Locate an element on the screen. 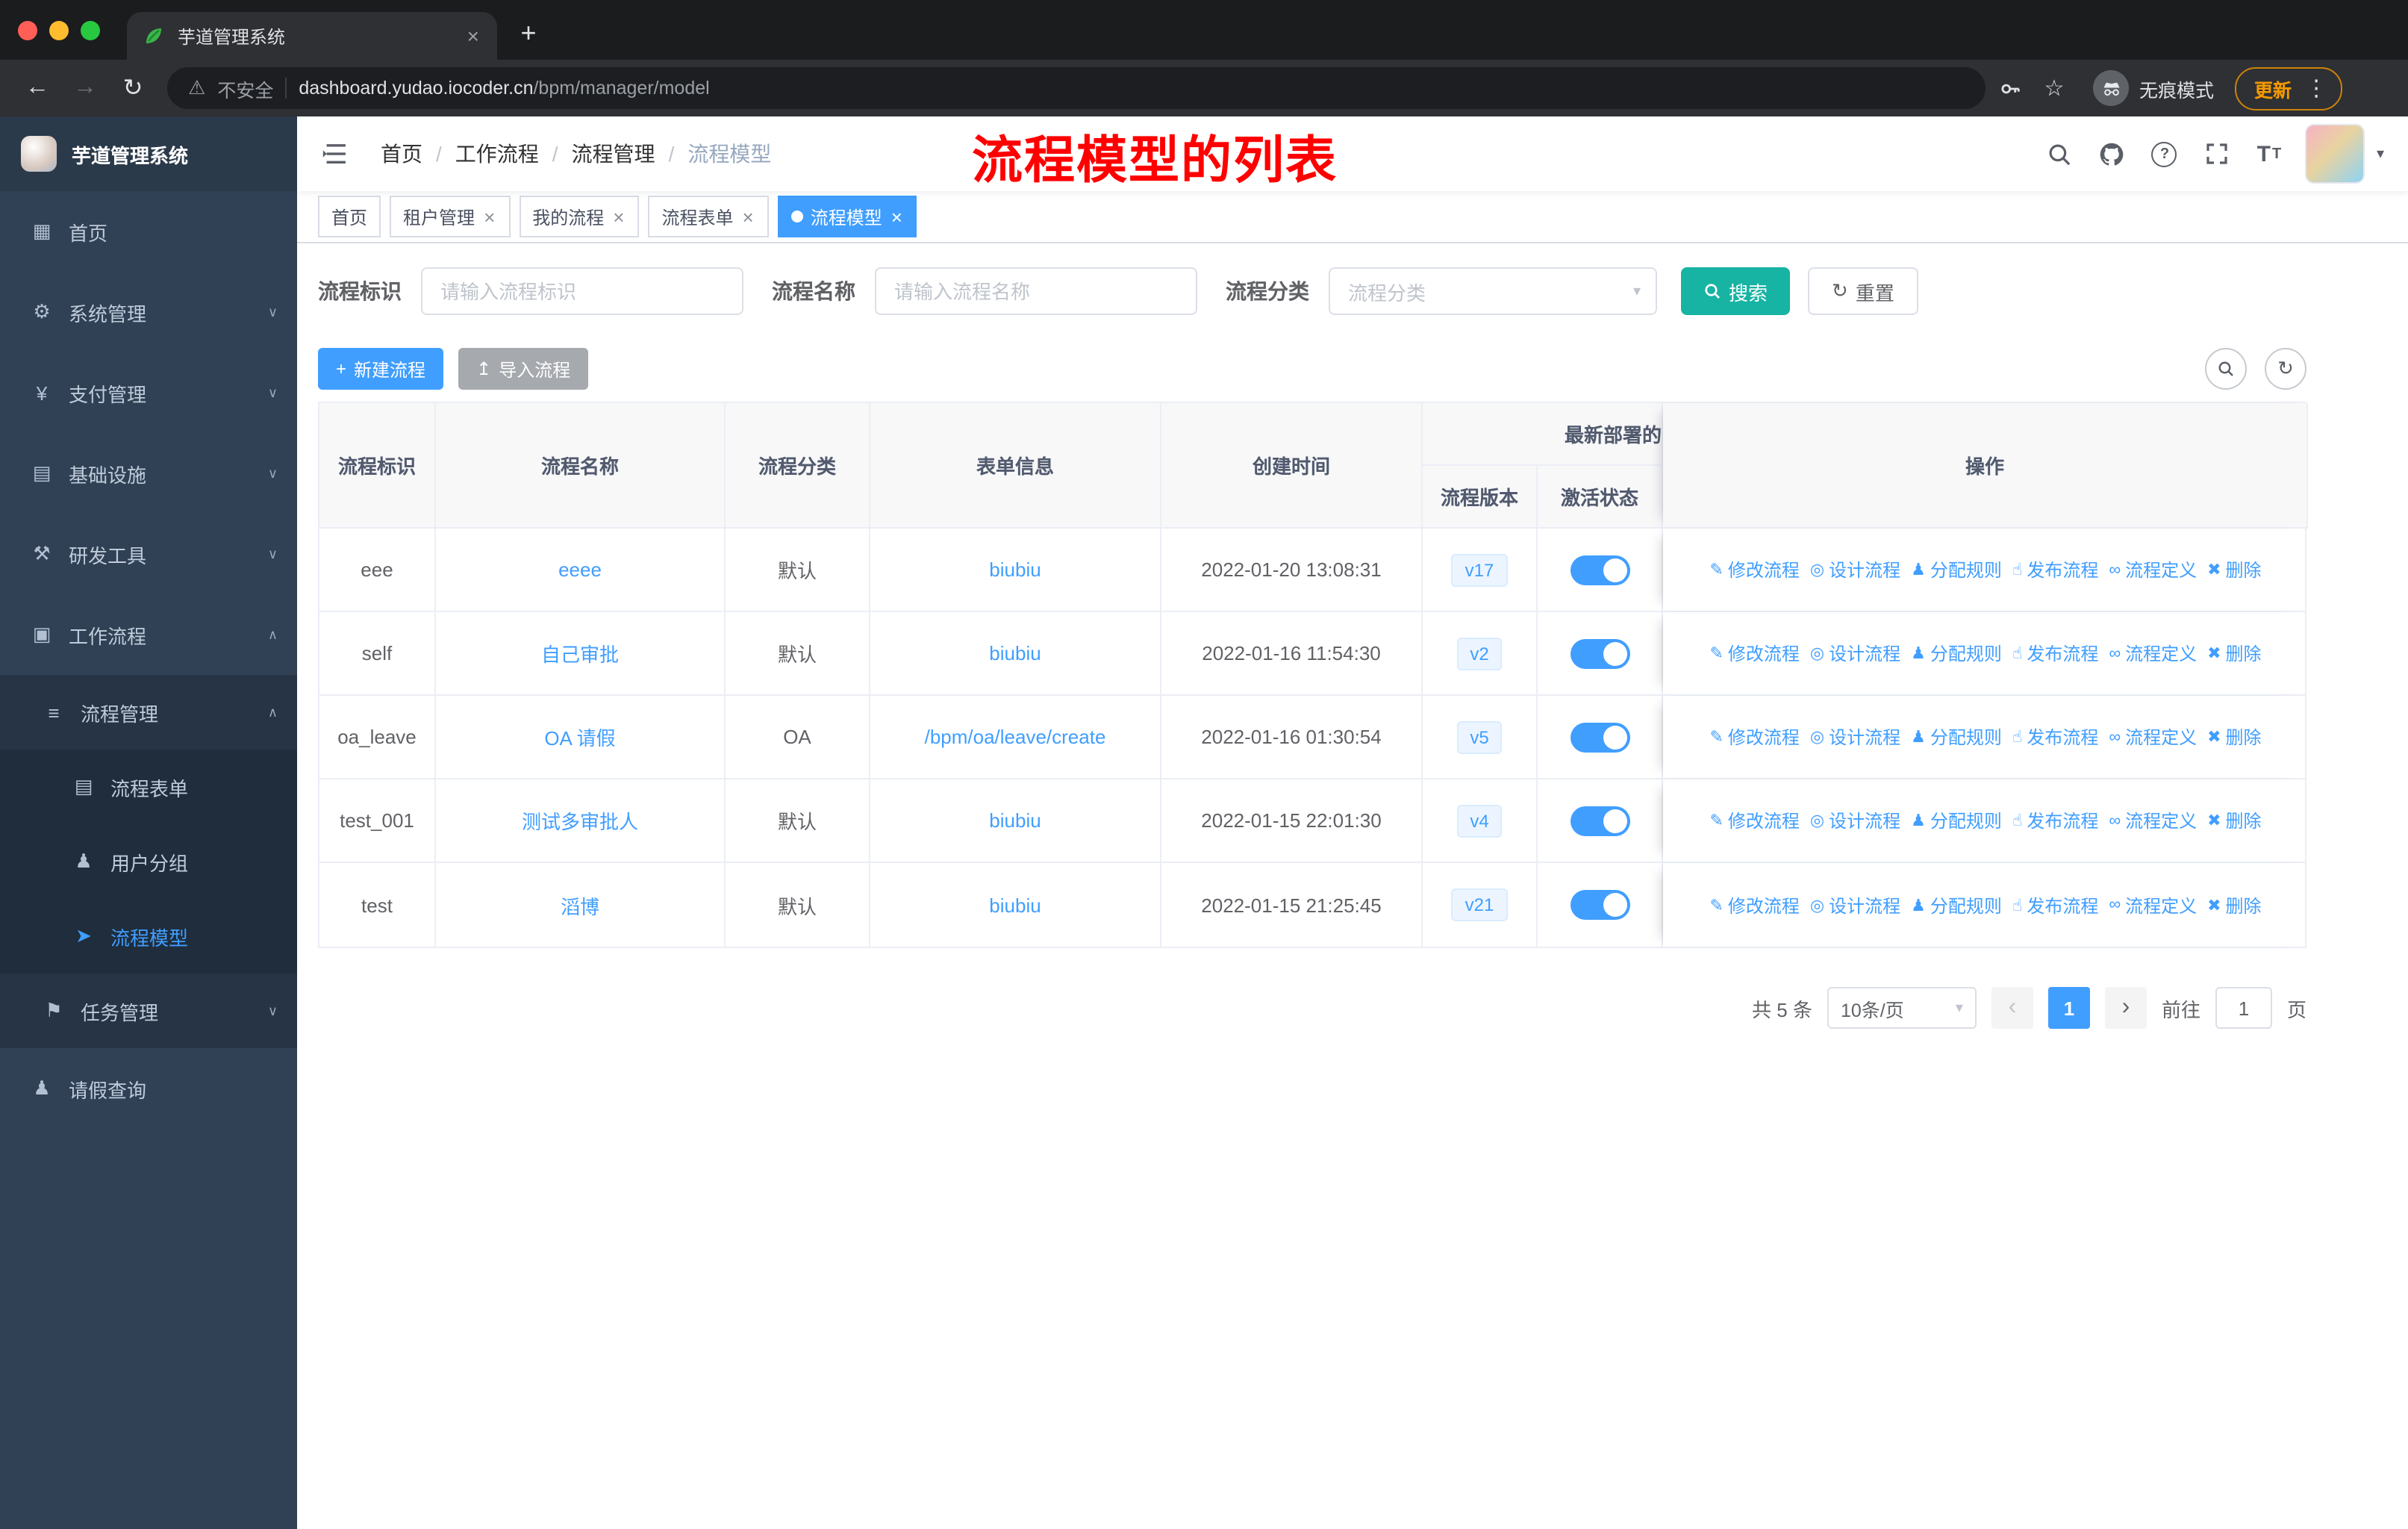 Image resolution: width=2408 pixels, height=1529 pixels. process-name-link: eeee is located at coordinates (580, 570).